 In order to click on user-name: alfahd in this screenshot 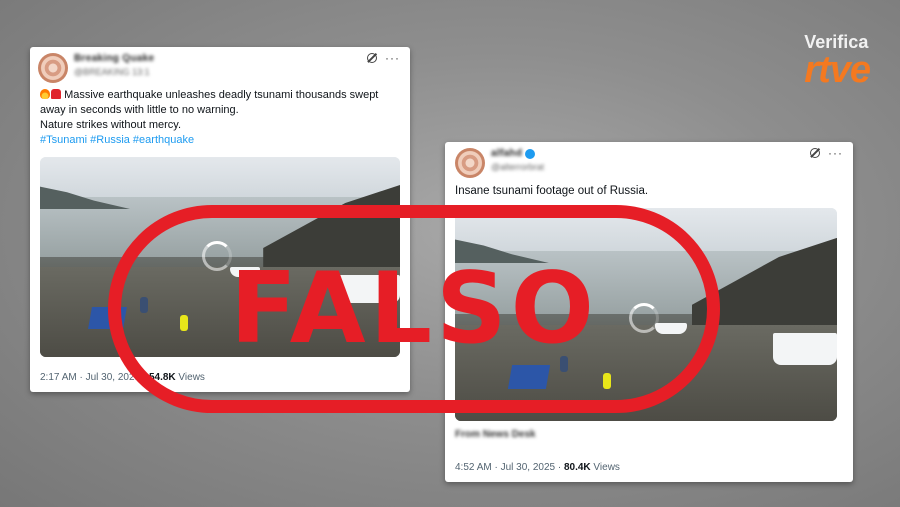, I will do `click(506, 153)`.